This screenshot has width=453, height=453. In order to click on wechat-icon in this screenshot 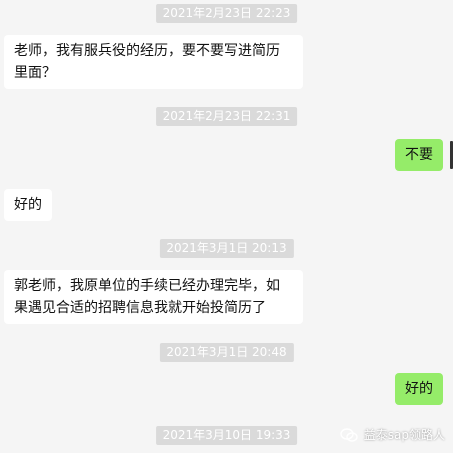, I will do `click(349, 434)`.